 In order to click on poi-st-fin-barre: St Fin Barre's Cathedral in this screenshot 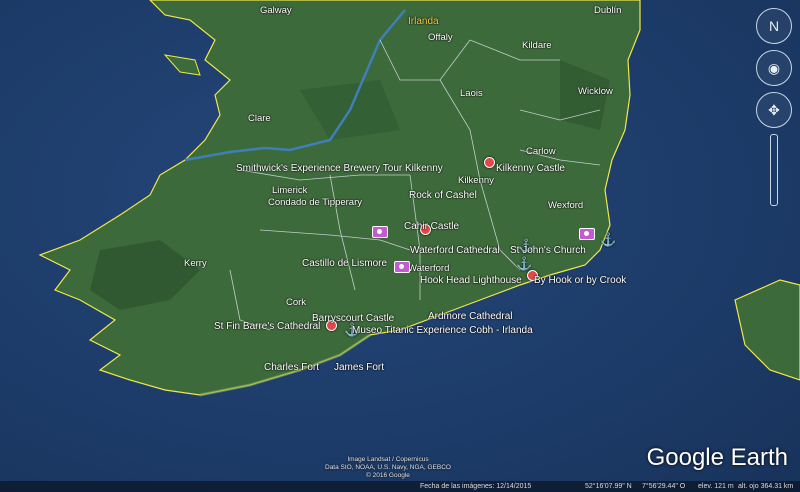, I will do `click(267, 326)`.